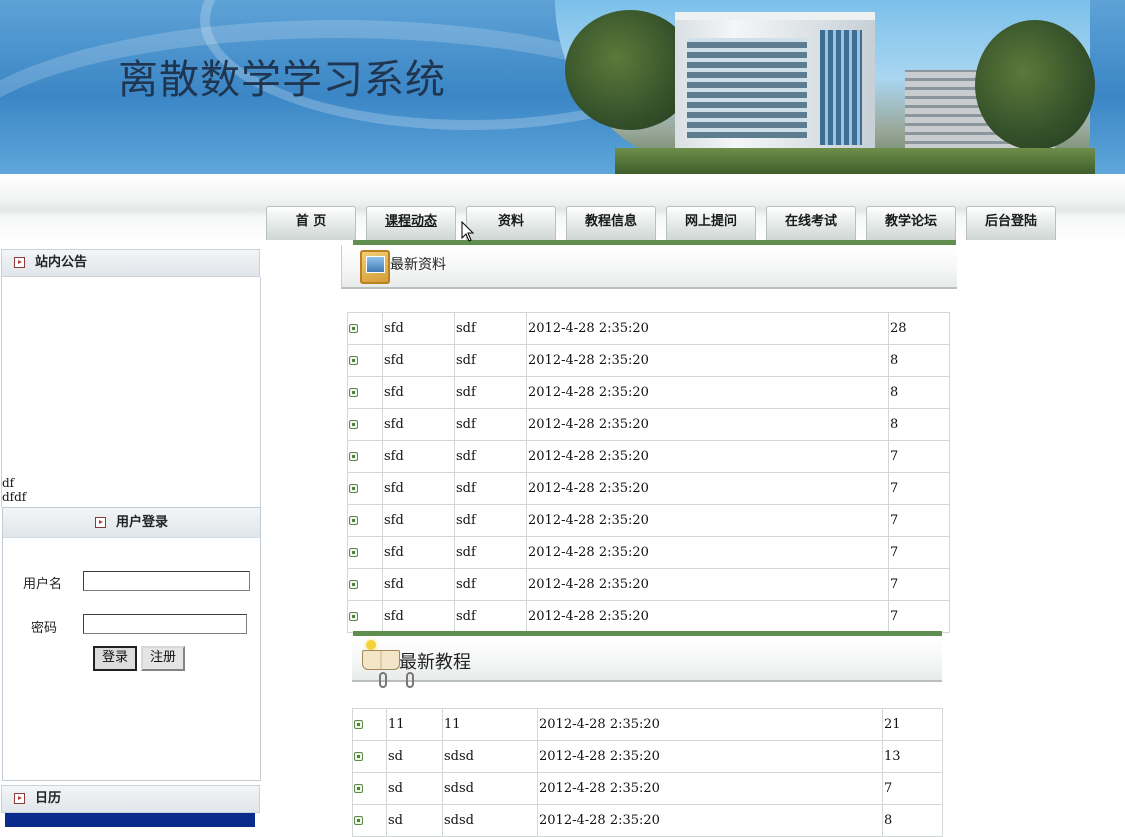 This screenshot has height=837, width=1125. Describe the element at coordinates (490, 724) in the screenshot. I see `cell-author: 11` at that location.